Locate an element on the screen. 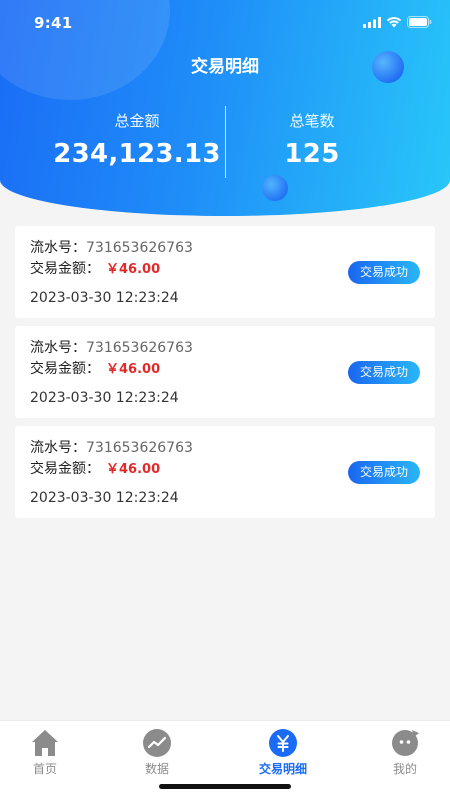  decorative-ball is located at coordinates (275, 188).